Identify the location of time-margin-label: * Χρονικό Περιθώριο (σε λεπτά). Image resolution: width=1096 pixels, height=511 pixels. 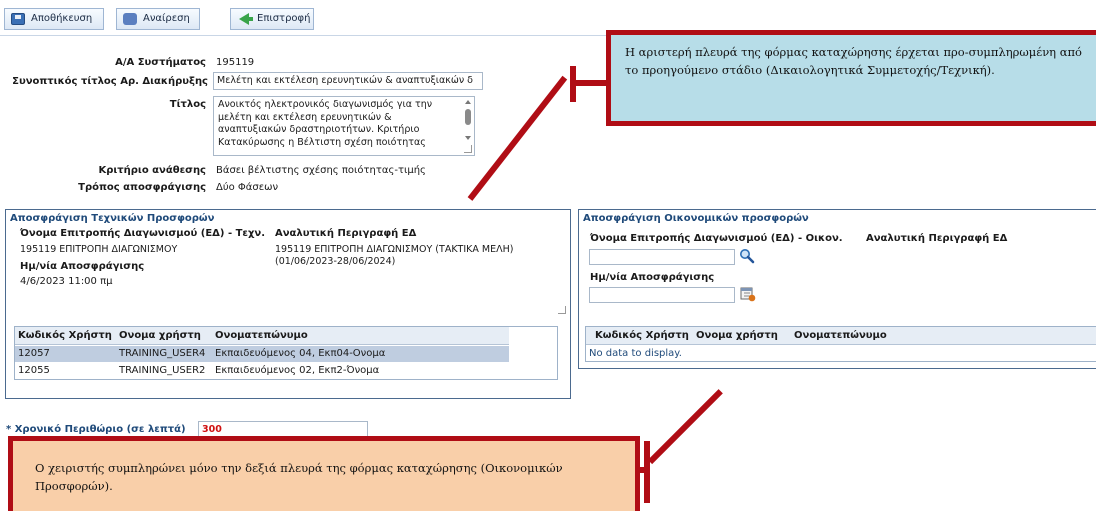
(96, 429).